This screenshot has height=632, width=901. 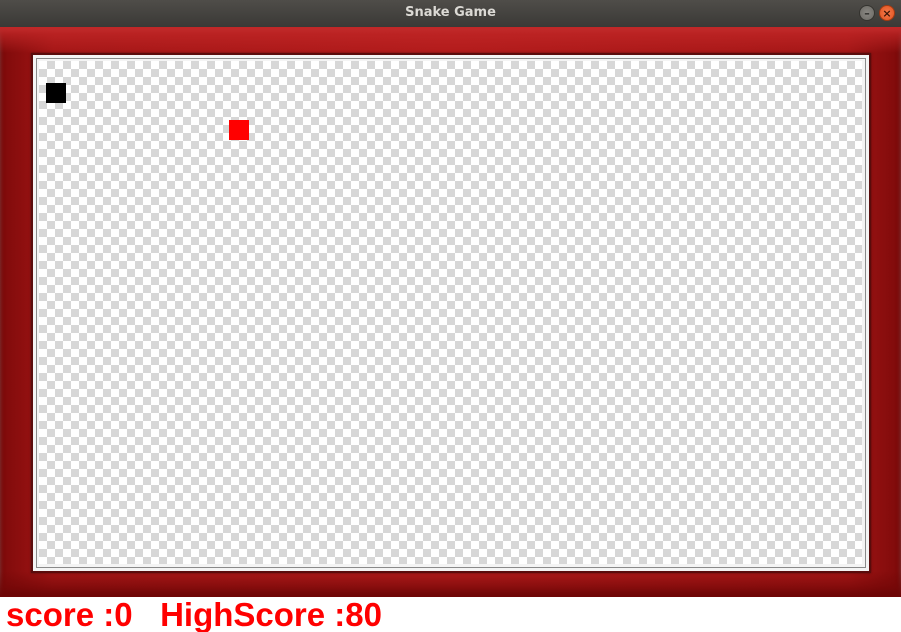 What do you see at coordinates (867, 13) in the screenshot?
I see `minimize-button: –` at bounding box center [867, 13].